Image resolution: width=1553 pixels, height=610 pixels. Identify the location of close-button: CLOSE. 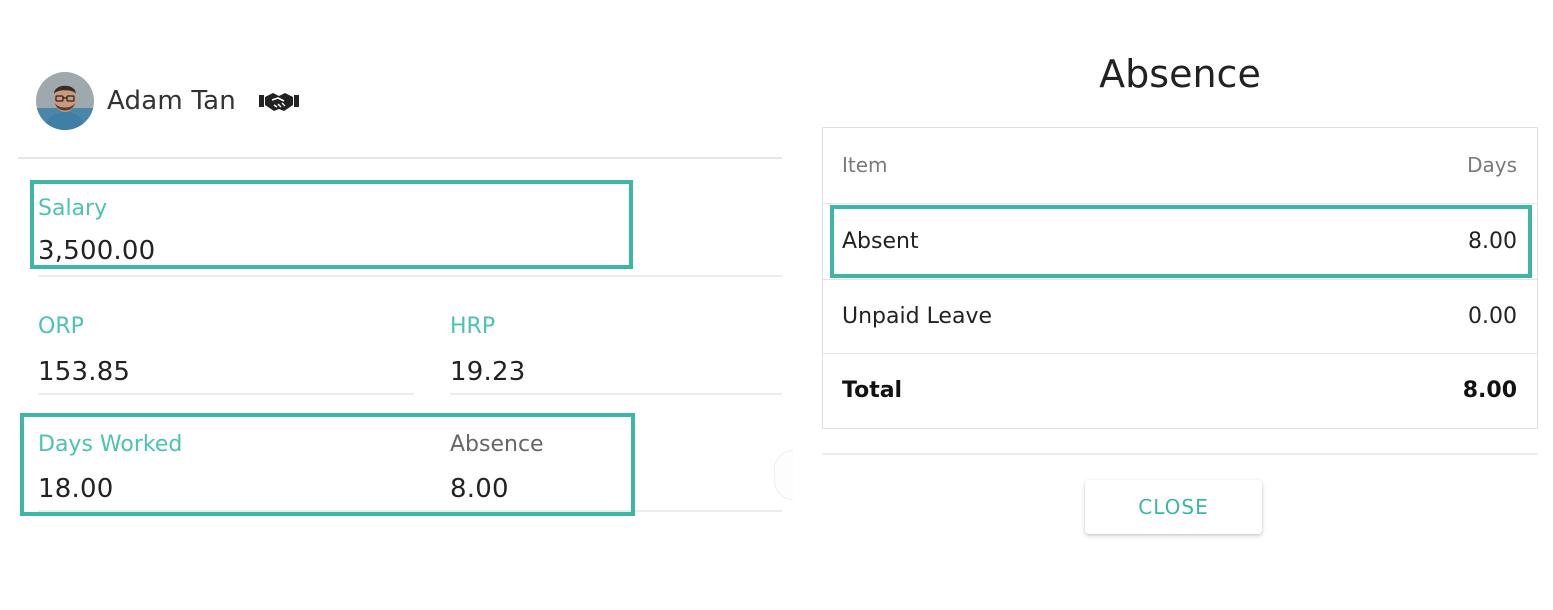
(1173, 507).